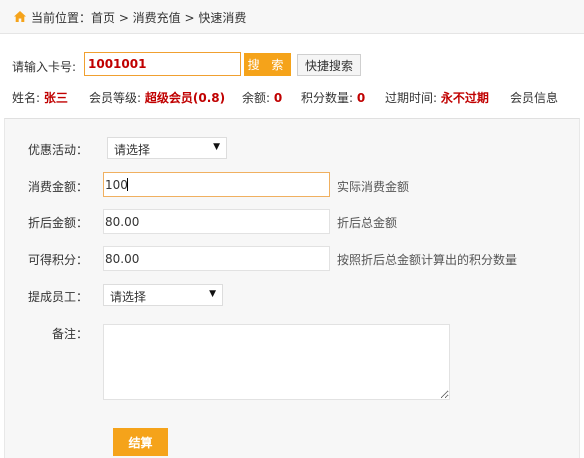  Describe the element at coordinates (140, 442) in the screenshot. I see `settle-button: 结算` at that location.